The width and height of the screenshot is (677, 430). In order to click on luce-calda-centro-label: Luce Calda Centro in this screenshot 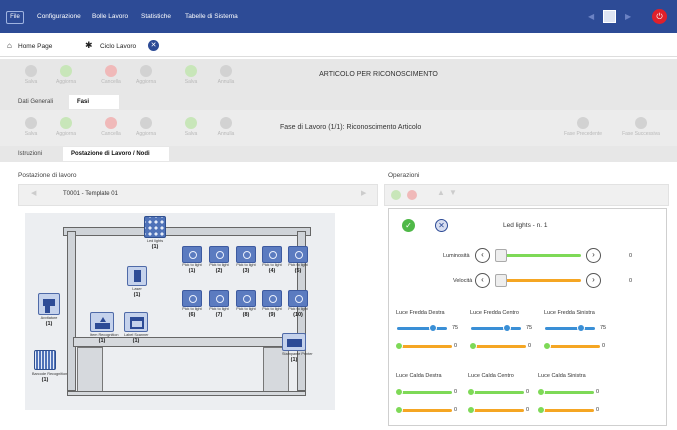, I will do `click(491, 376)`.